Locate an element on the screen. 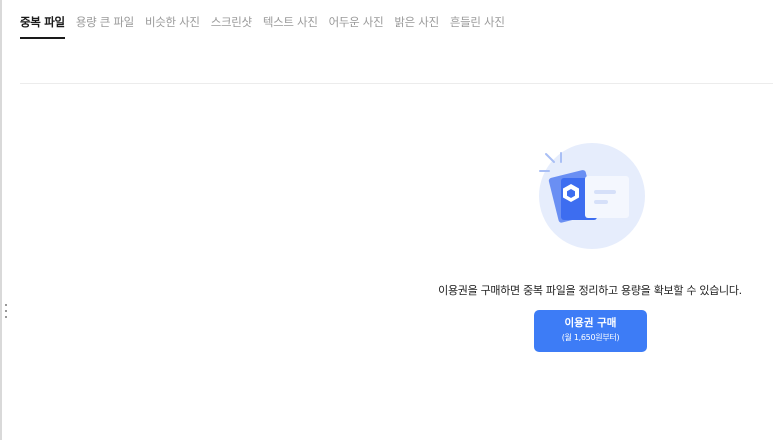 The height and width of the screenshot is (440, 773). tab-blurry-photos: 흔들린 사진 is located at coordinates (477, 26).